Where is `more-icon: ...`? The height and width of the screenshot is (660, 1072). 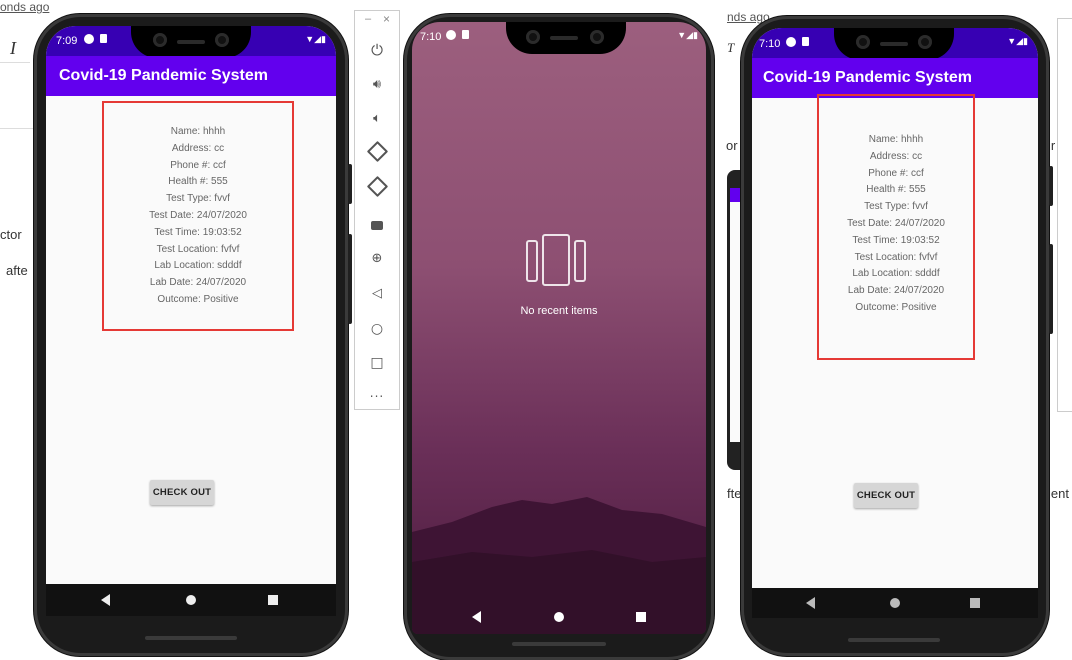
more-icon: ... is located at coordinates (377, 393).